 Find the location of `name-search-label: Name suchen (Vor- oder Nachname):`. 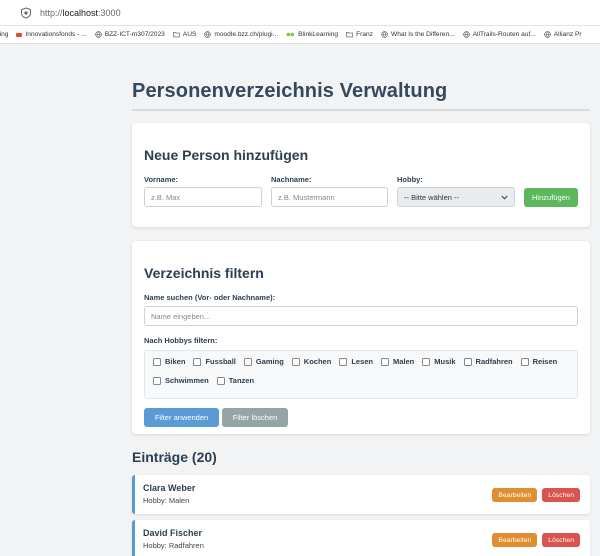

name-search-label: Name suchen (Vor- oder Nachname): is located at coordinates (210, 297).